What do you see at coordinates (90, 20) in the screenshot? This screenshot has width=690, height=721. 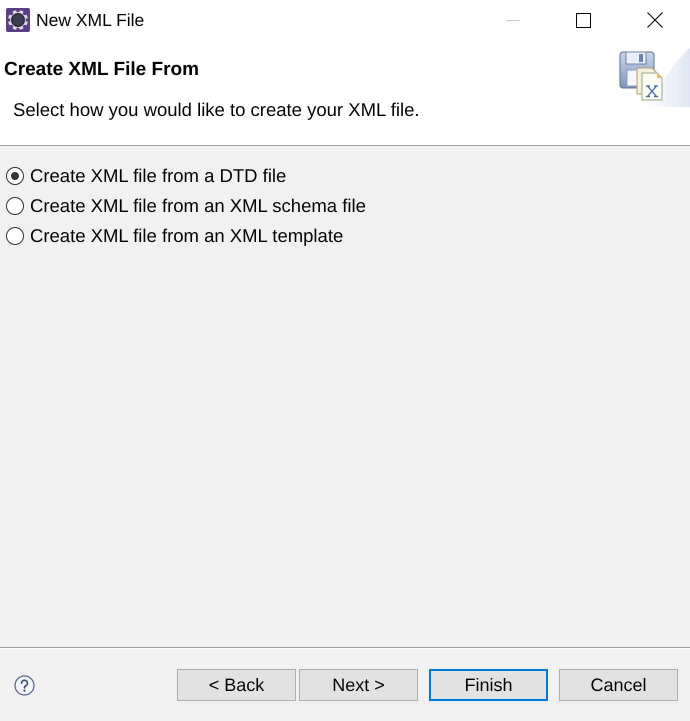 I see `window-title: New XML File` at bounding box center [90, 20].